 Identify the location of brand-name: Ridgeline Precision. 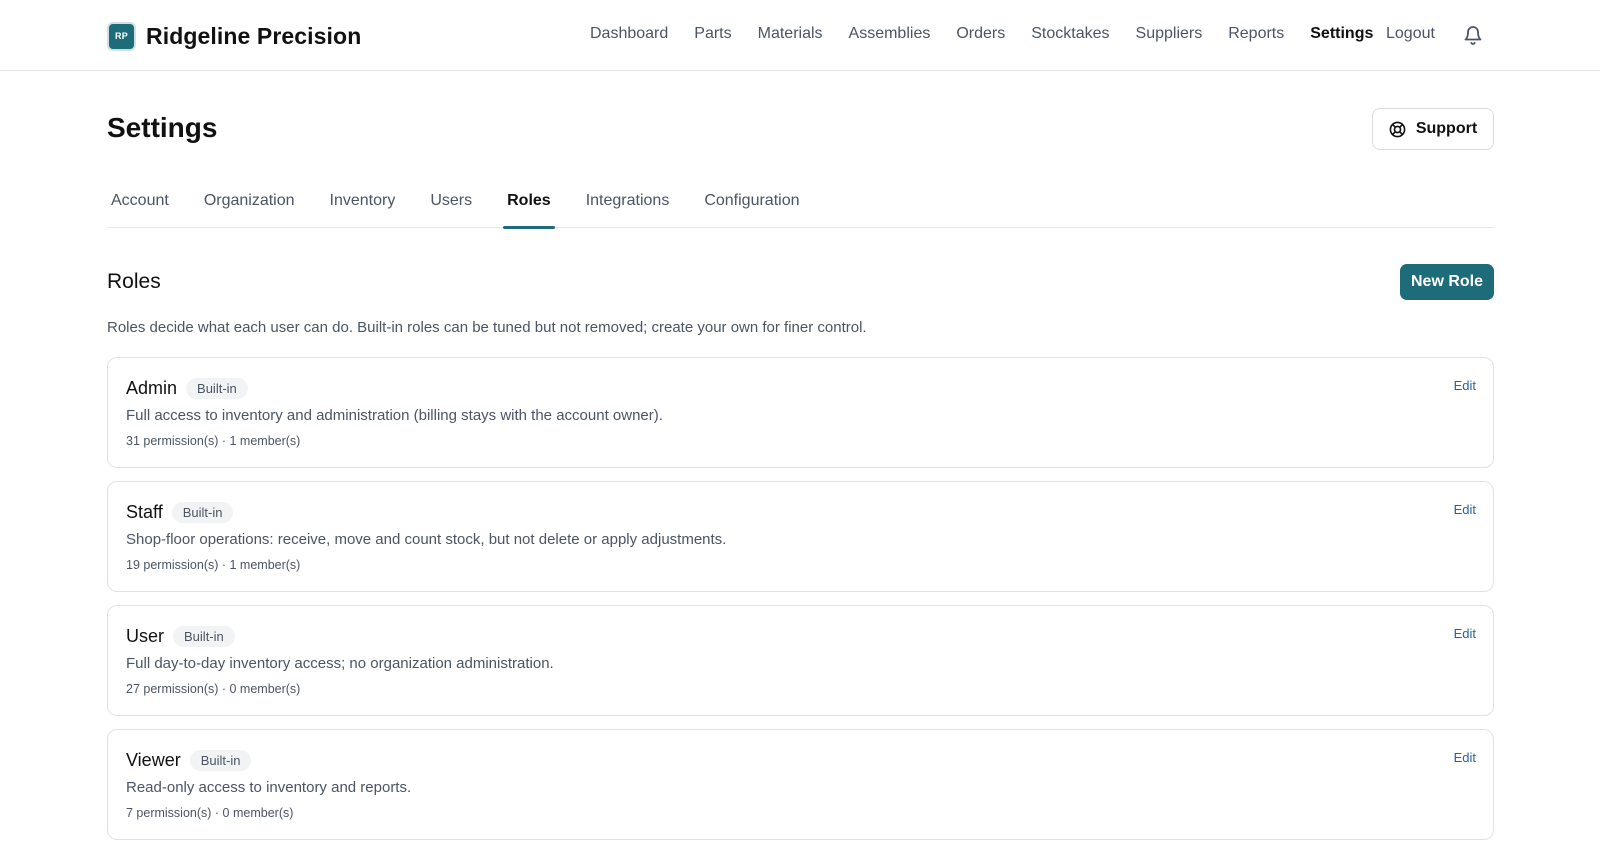
(254, 35).